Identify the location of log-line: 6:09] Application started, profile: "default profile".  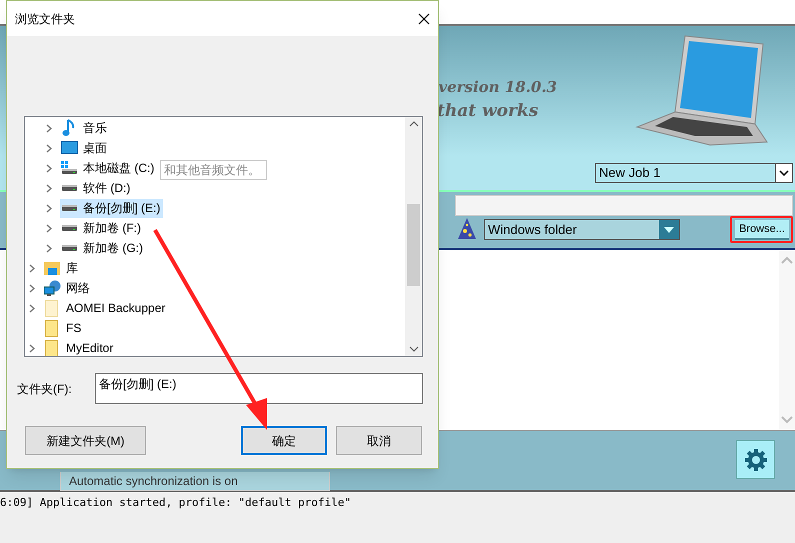
(176, 503).